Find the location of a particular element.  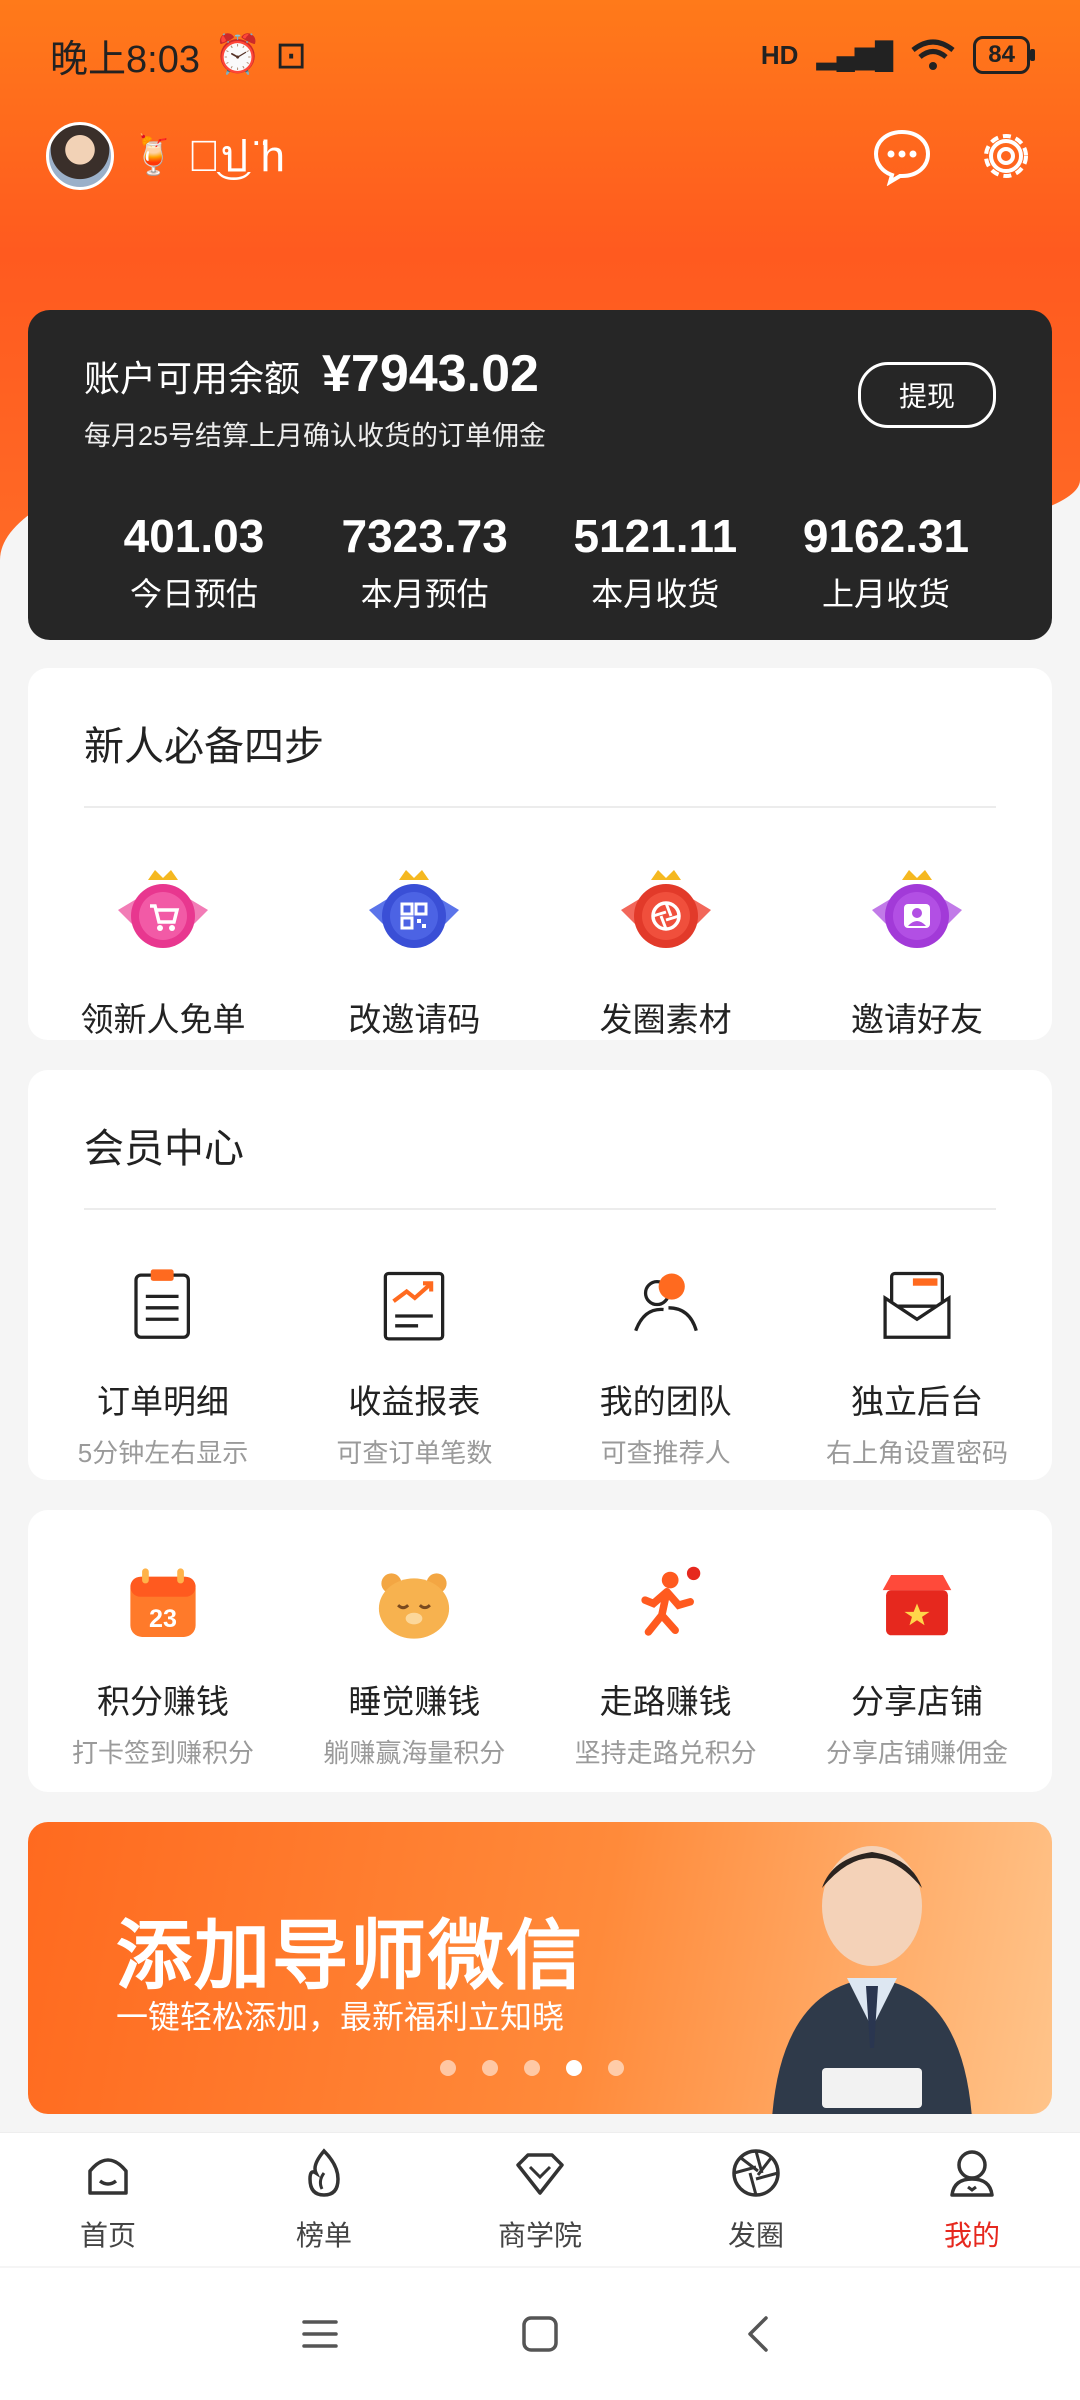

mentor-wechat-banner: 添加导师微信 一键轻松添加，最新福利立知晓 is located at coordinates (540, 1968).